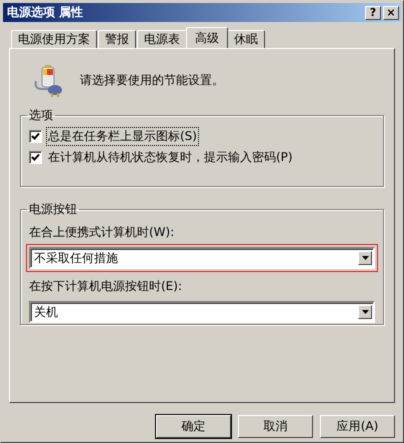 This screenshot has height=443, width=404. What do you see at coordinates (170, 157) in the screenshot?
I see `checkbox-label: 在计算机从待机状态恢复时，提示输入密码(P)` at bounding box center [170, 157].